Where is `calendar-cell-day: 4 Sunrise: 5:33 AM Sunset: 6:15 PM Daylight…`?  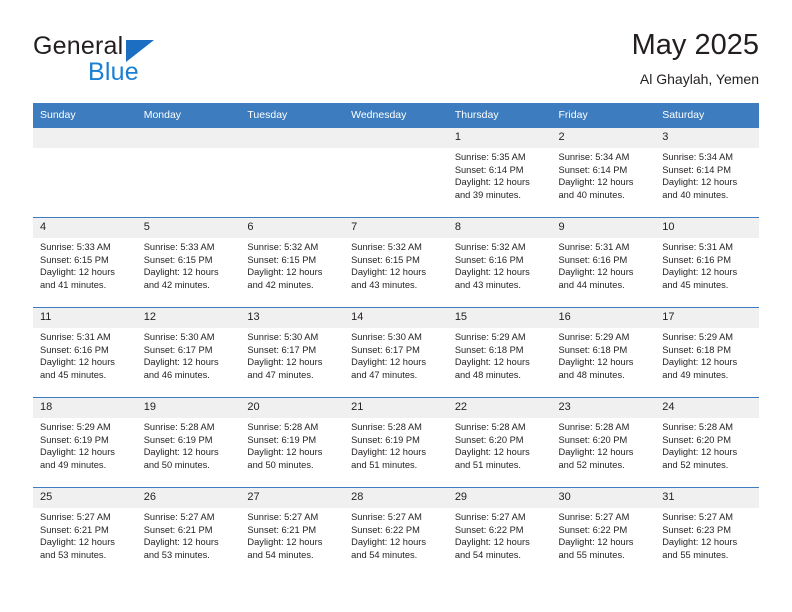 calendar-cell-day: 4 Sunrise: 5:33 AM Sunset: 6:15 PM Daylight… is located at coordinates (85, 262).